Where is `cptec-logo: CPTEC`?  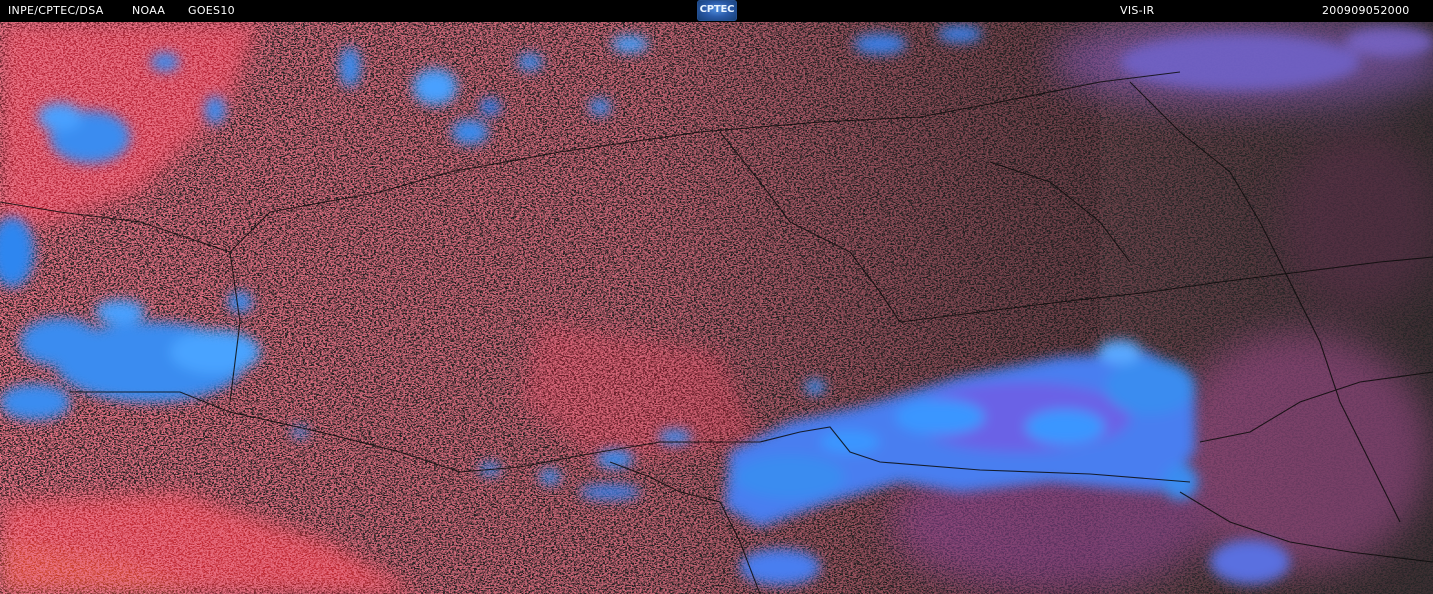
cptec-logo: CPTEC is located at coordinates (717, 10).